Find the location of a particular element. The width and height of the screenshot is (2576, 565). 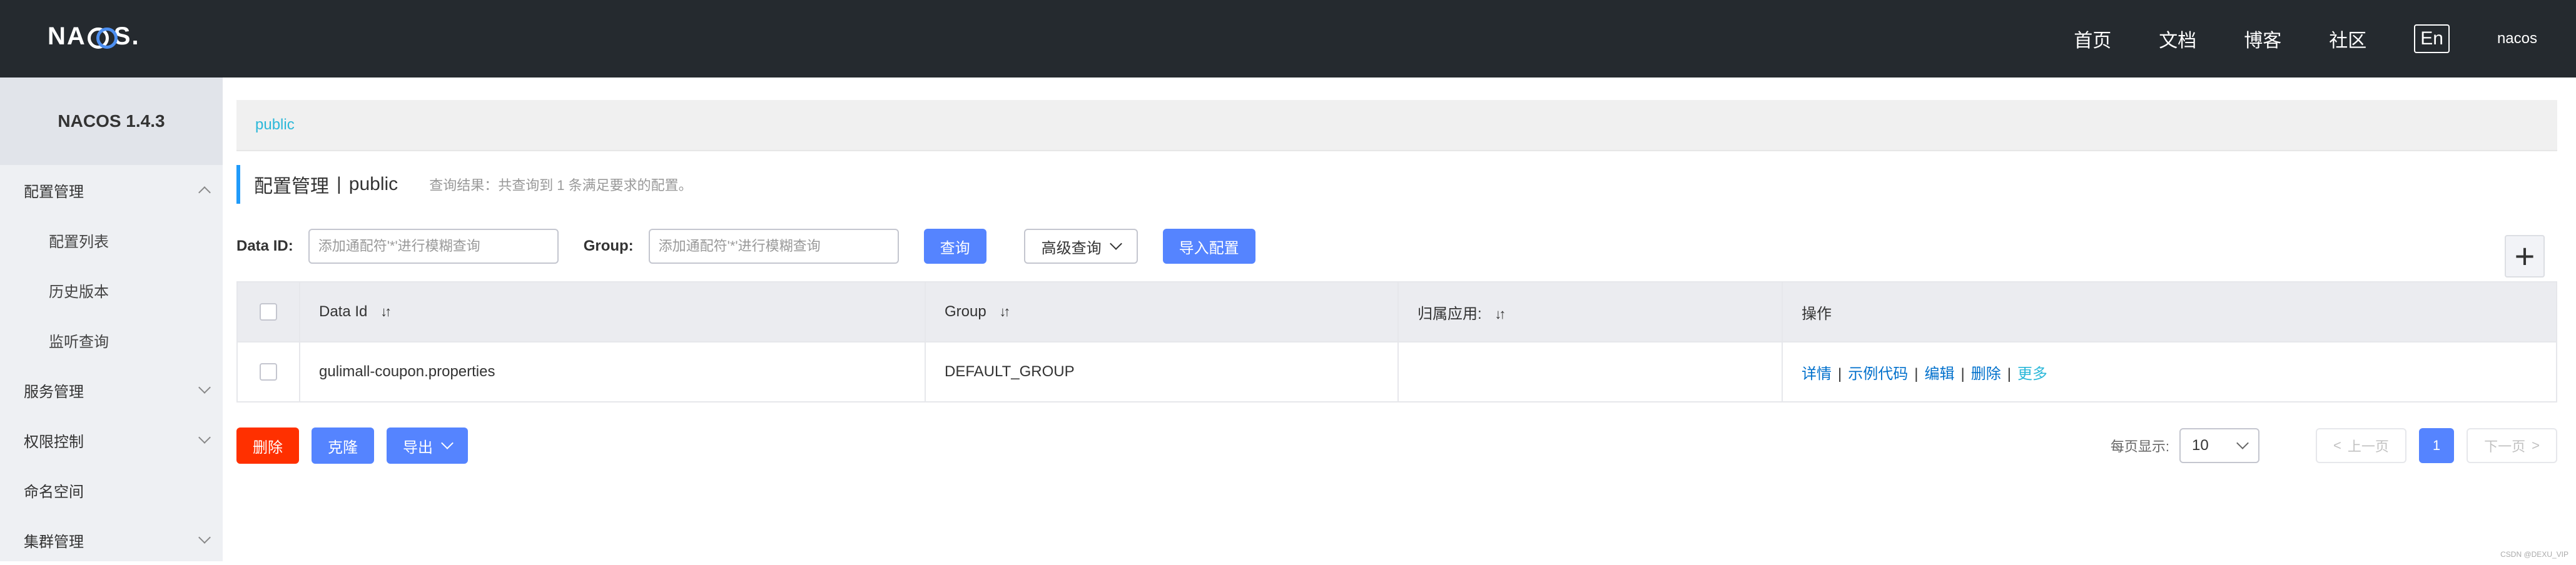

namespace-bar: public is located at coordinates (1397, 125).